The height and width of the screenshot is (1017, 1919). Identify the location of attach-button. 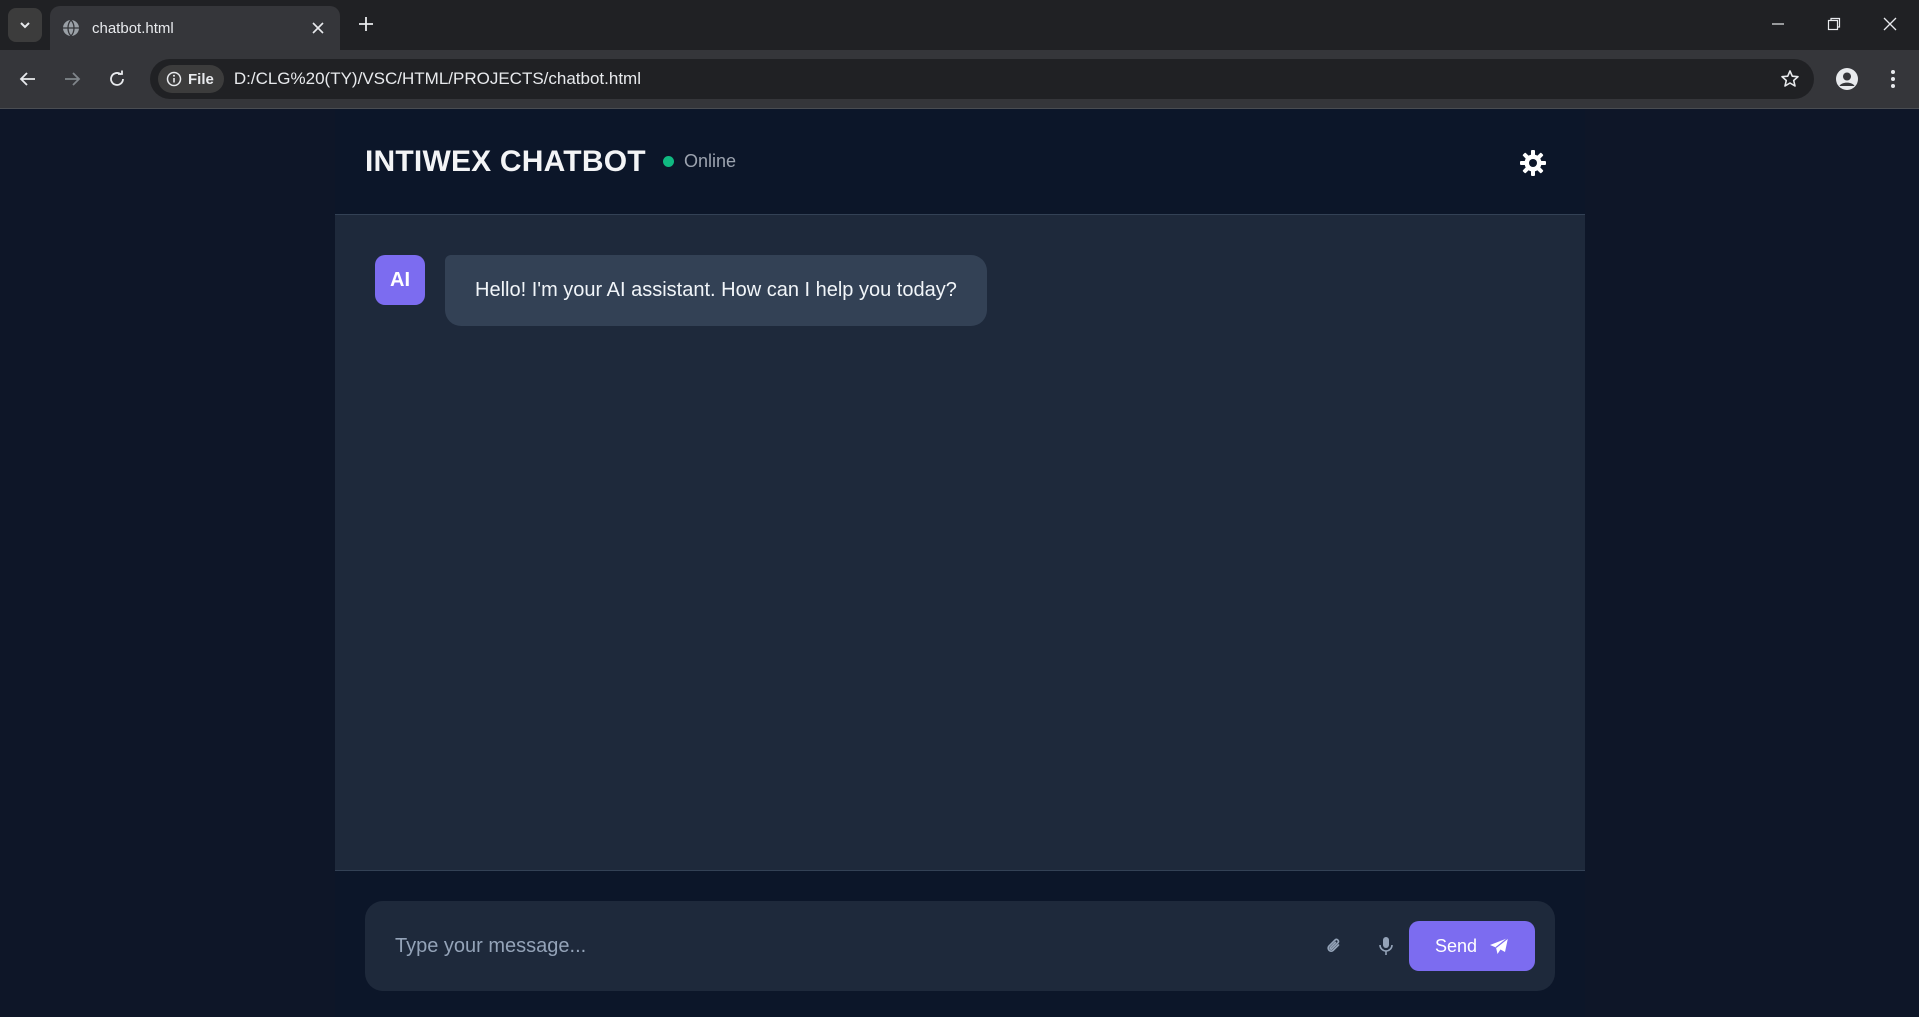
(1334, 946).